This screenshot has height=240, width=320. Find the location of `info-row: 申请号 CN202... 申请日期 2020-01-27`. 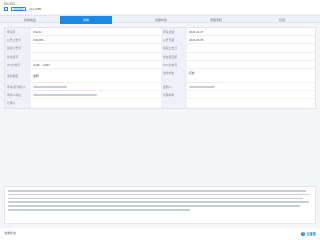

info-row: 申请号 CN202... 申请日期 2020-01-27 is located at coordinates (160, 32).